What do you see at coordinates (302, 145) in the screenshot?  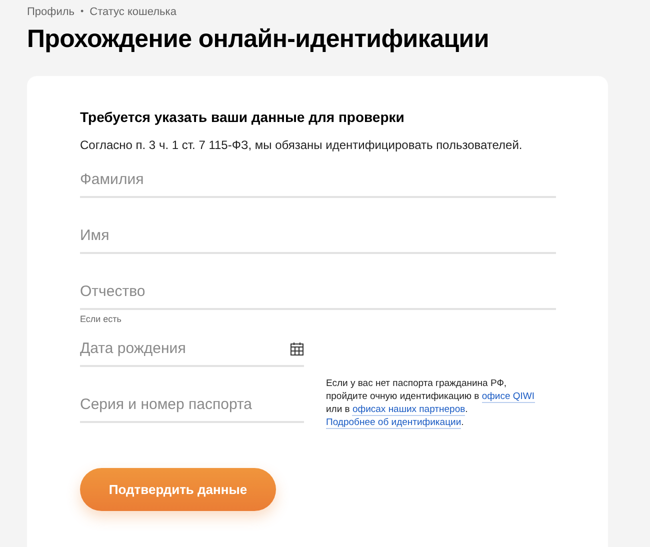 I see `form-description: Согласно п. 3 ч. 1 ст. 7 115-ФЗ, мы обязаны идентифицировать пользователей.` at bounding box center [302, 145].